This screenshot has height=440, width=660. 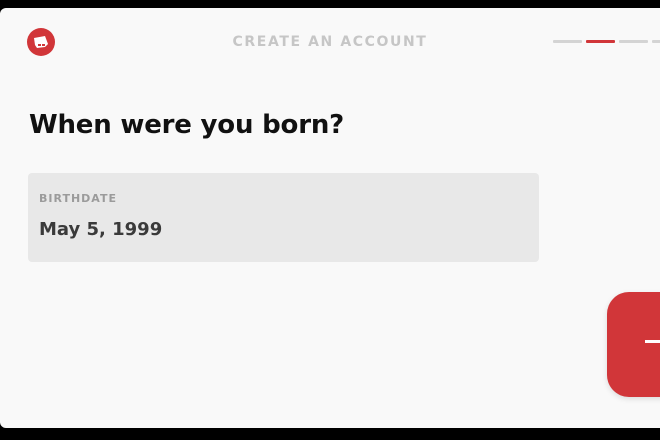 What do you see at coordinates (633, 344) in the screenshot?
I see `next-button` at bounding box center [633, 344].